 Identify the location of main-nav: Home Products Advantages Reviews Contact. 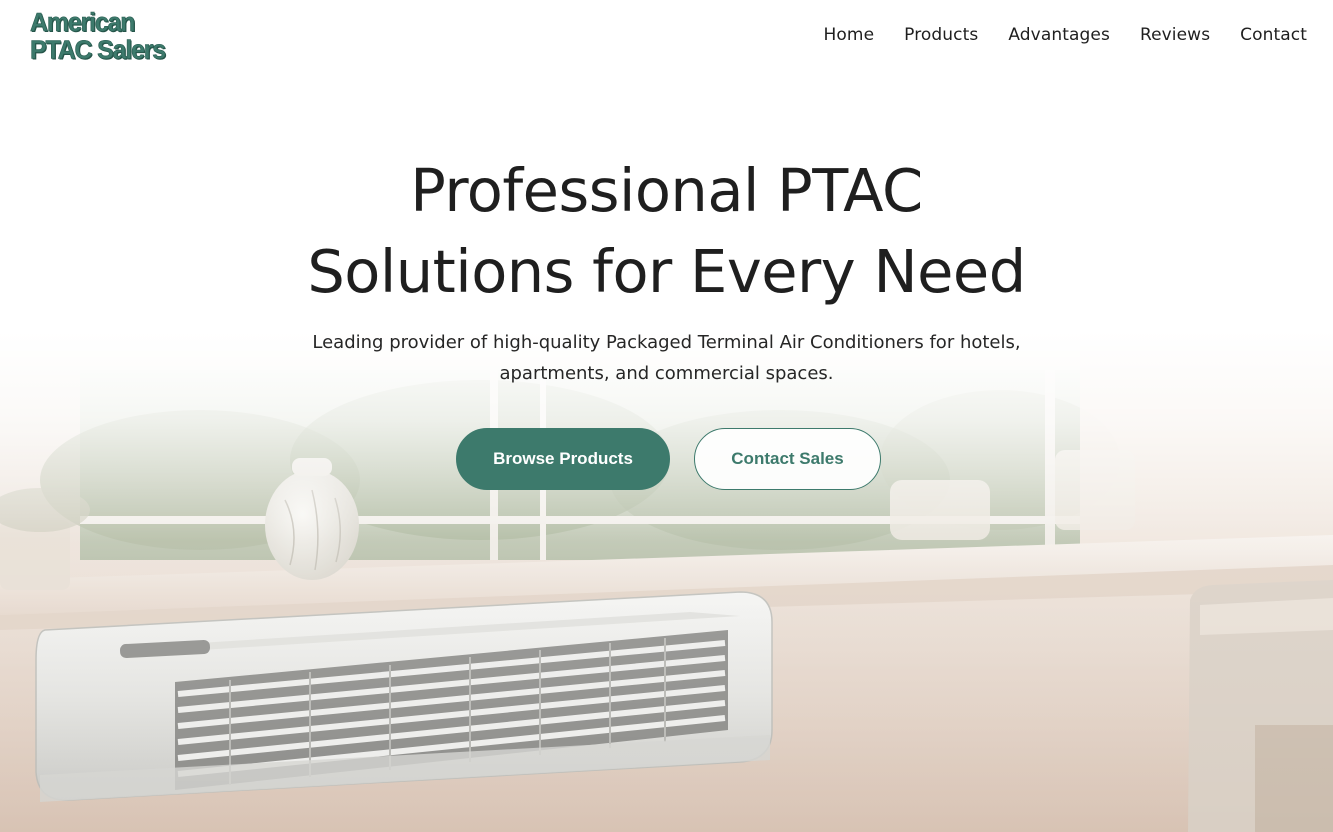
(1065, 35).